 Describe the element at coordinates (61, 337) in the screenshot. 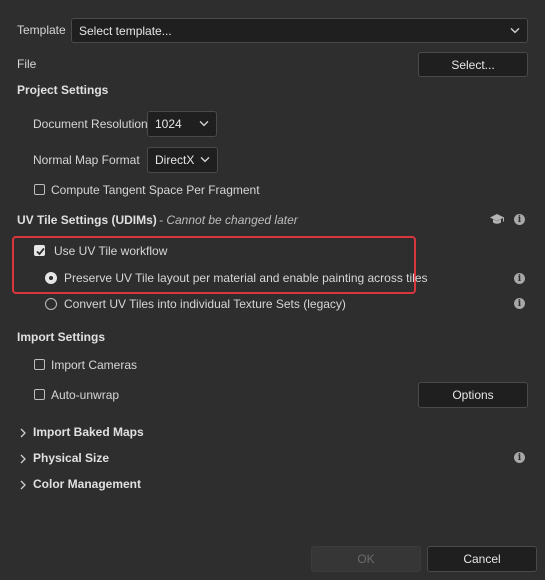

I see `import-settings-title: Import Settings` at that location.